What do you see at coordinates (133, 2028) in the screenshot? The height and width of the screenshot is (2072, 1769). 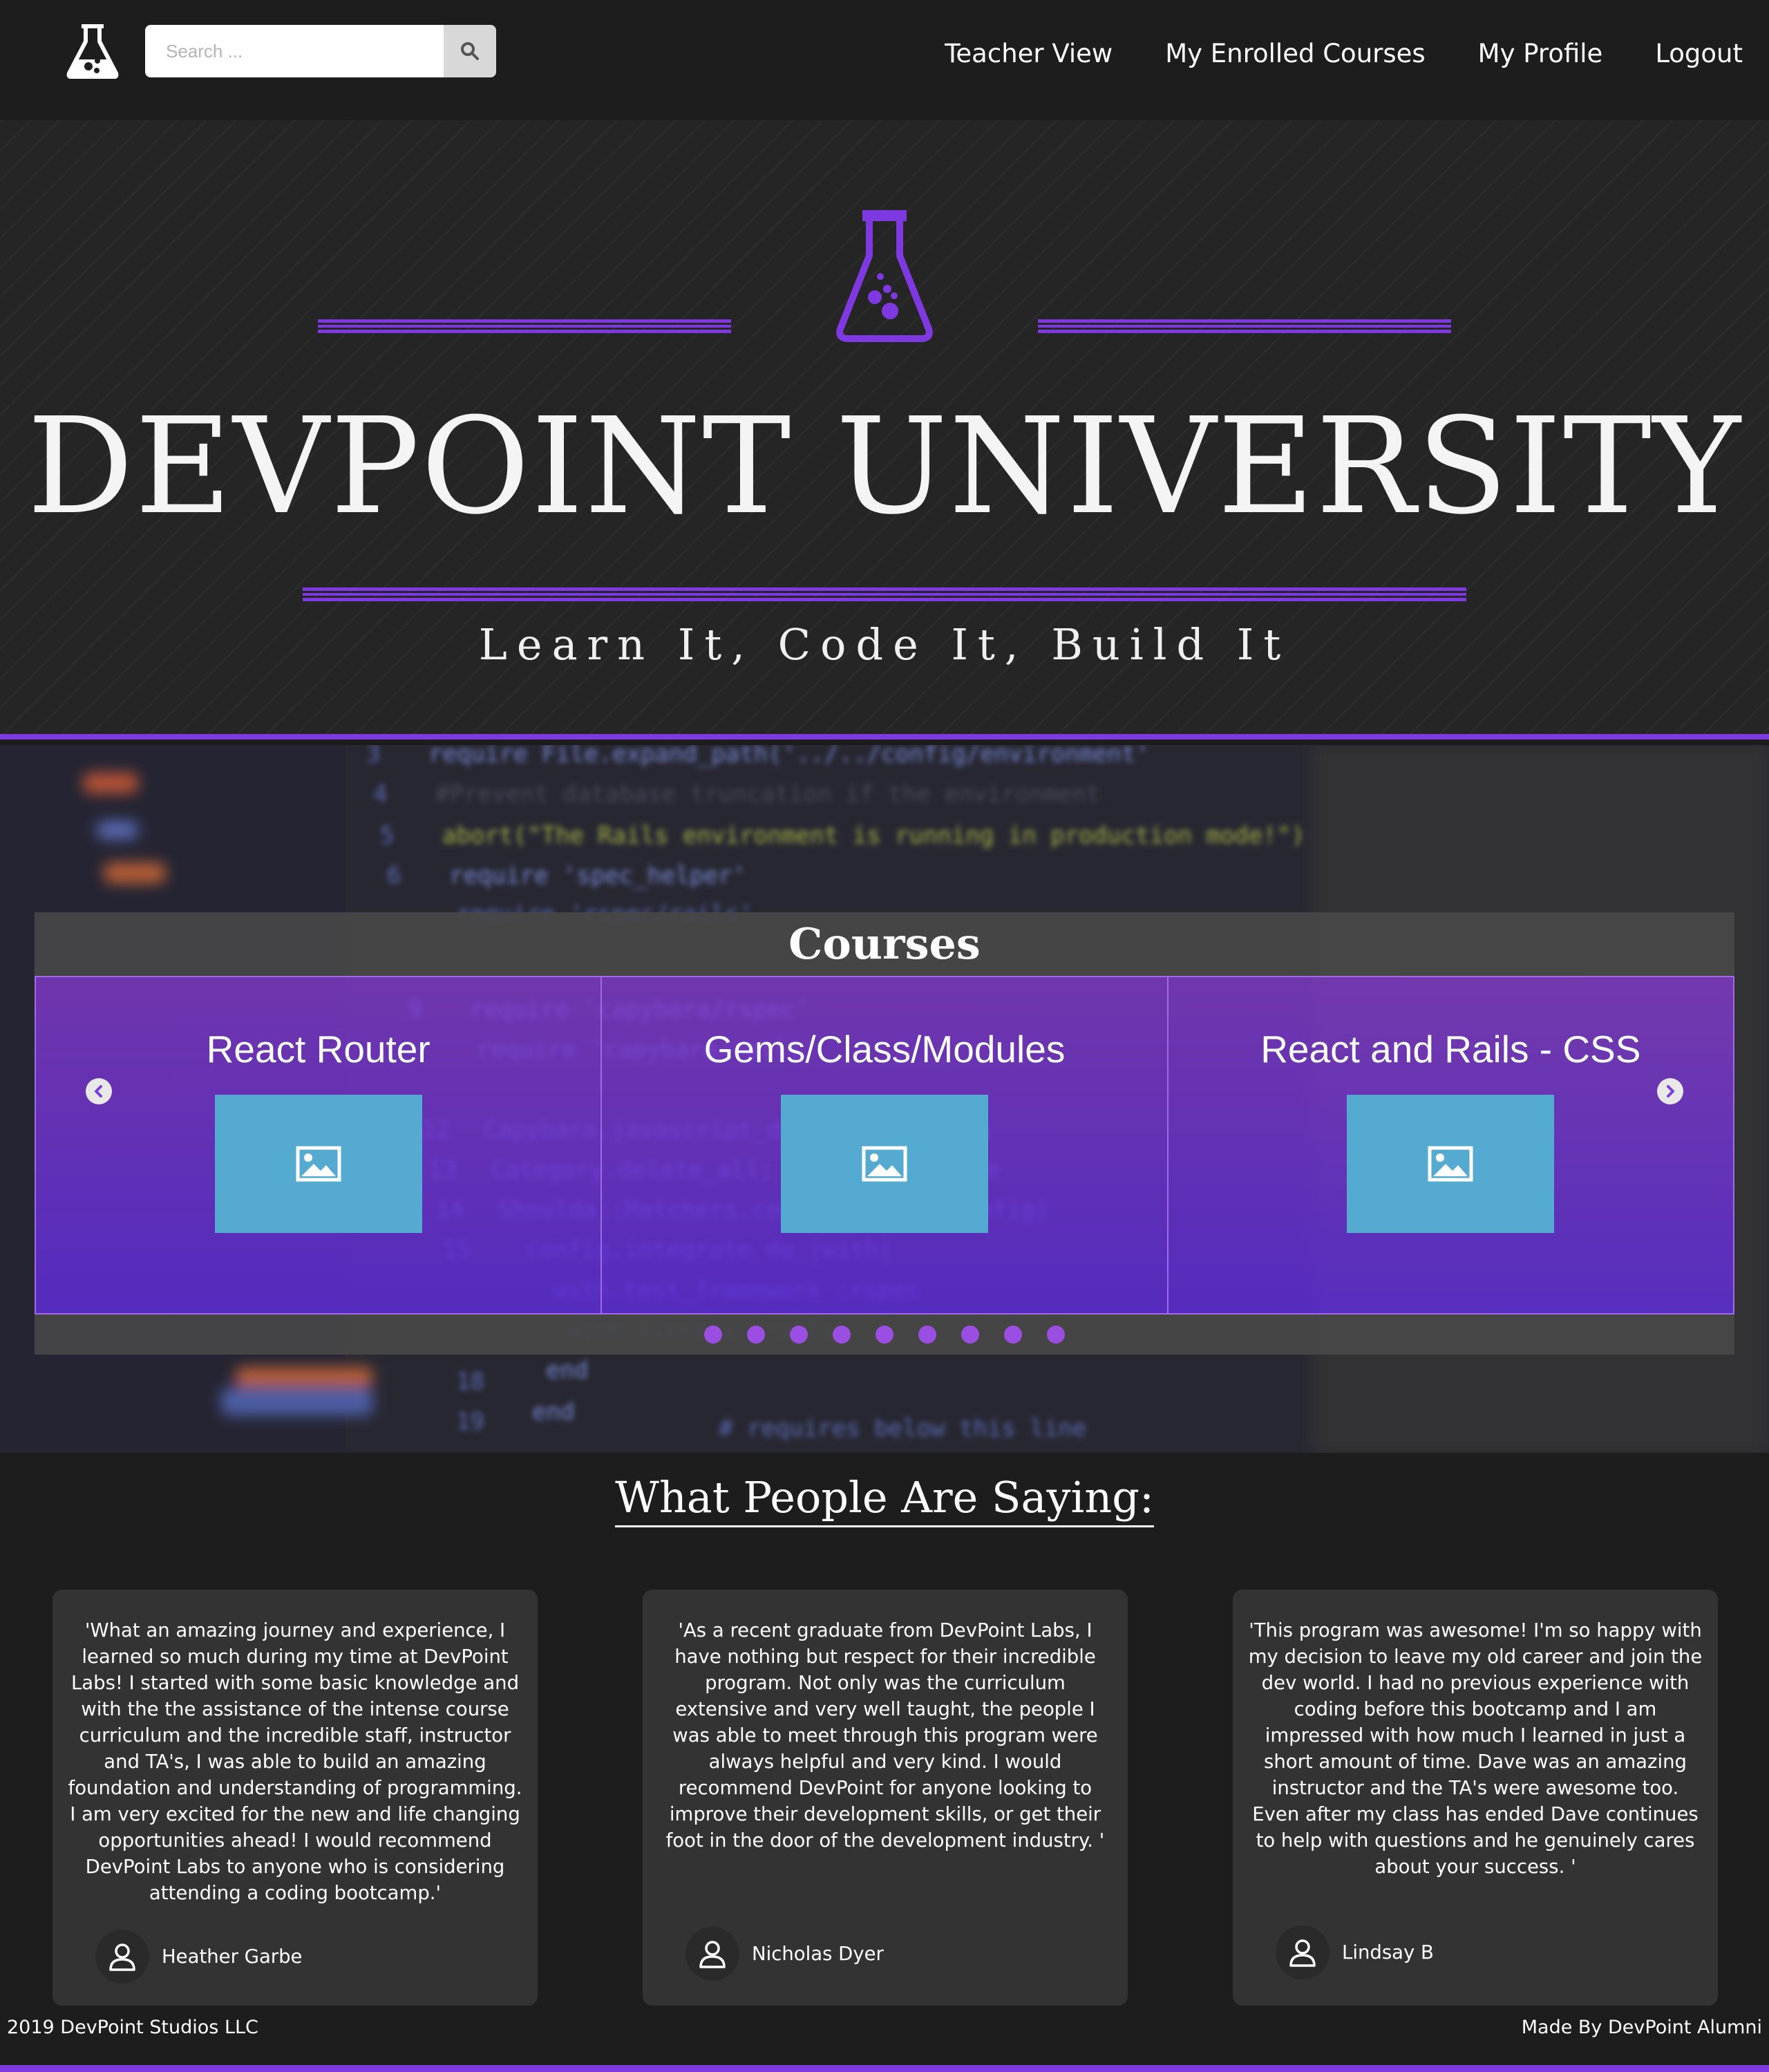 I see `footer-copyright: 2019 DevPoint Studios LLC` at bounding box center [133, 2028].